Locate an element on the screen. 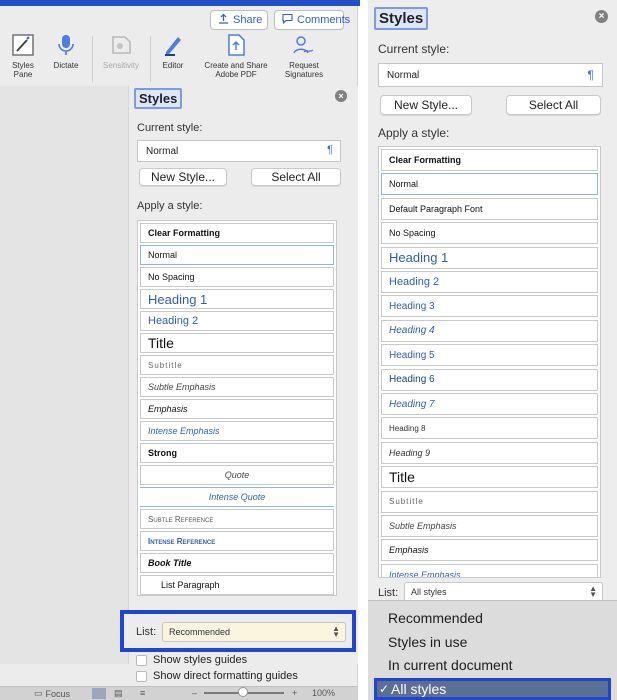 The width and height of the screenshot is (617, 700). signature-icon is located at coordinates (304, 45).